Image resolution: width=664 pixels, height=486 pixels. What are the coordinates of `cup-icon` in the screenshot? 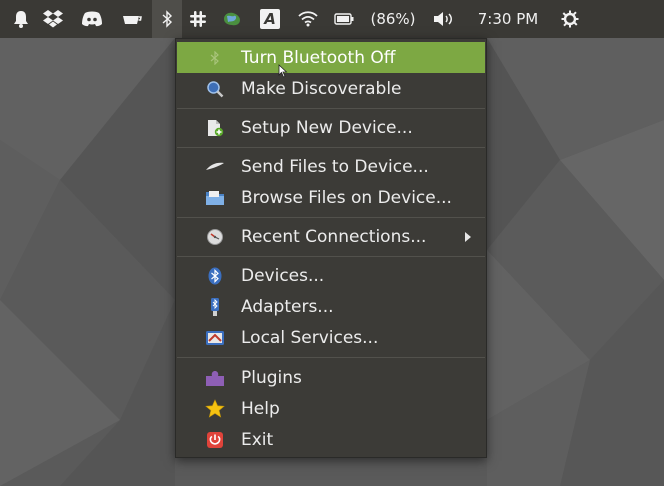 It's located at (132, 19).